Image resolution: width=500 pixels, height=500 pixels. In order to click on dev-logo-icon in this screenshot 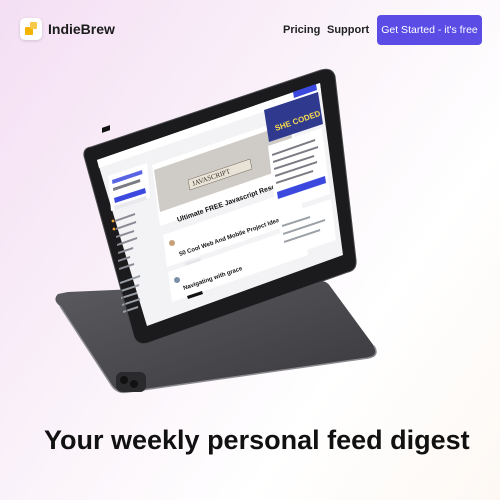, I will do `click(106, 129)`.